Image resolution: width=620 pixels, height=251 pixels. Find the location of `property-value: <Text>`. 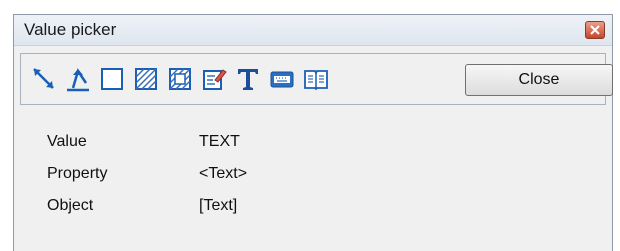

property-value: <Text> is located at coordinates (223, 173).